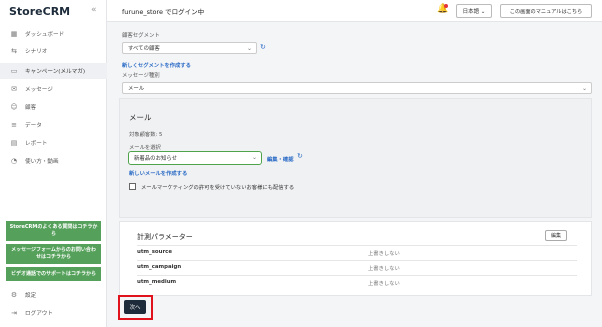 The height and width of the screenshot is (327, 602). Describe the element at coordinates (141, 36) in the screenshot. I see `segment-label: 顧客セグメント` at that location.